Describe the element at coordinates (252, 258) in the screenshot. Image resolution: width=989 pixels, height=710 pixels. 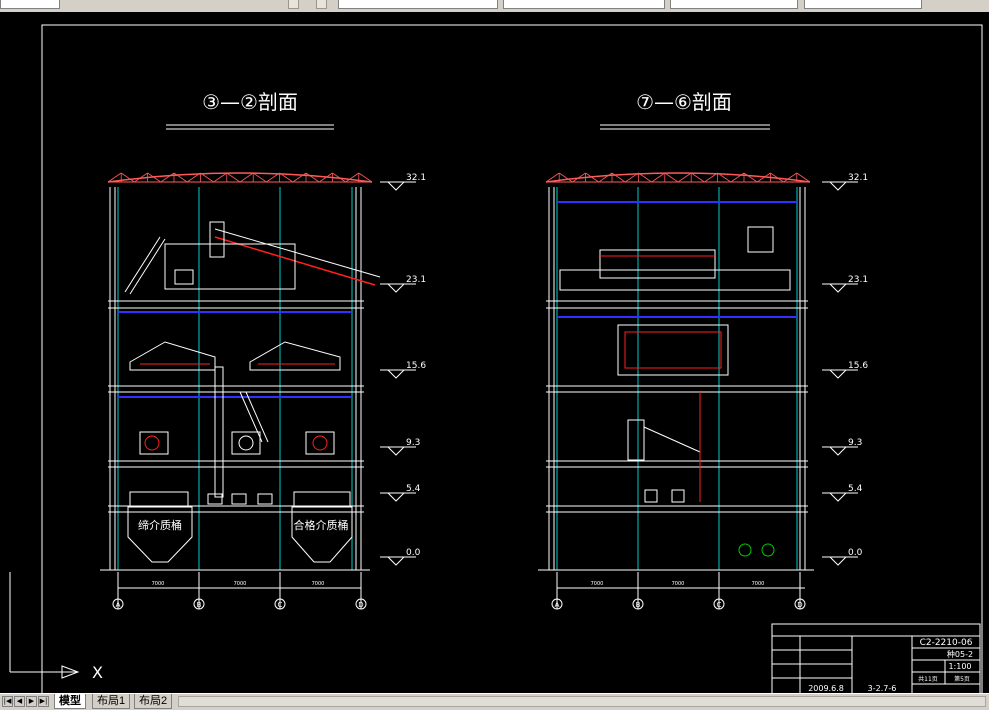
I see `inclined-conveyor` at that location.